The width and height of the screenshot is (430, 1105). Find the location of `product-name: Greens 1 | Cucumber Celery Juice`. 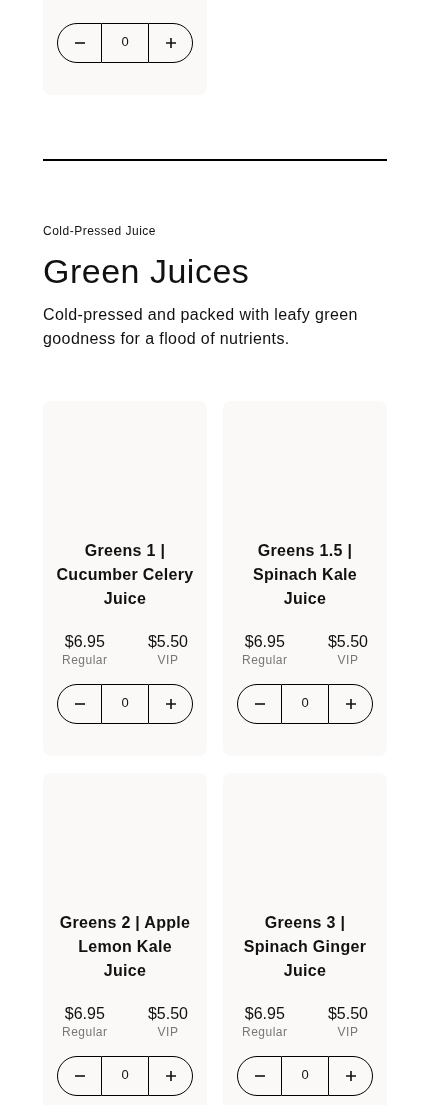

product-name: Greens 1 | Cucumber Celery Juice is located at coordinates (125, 575).